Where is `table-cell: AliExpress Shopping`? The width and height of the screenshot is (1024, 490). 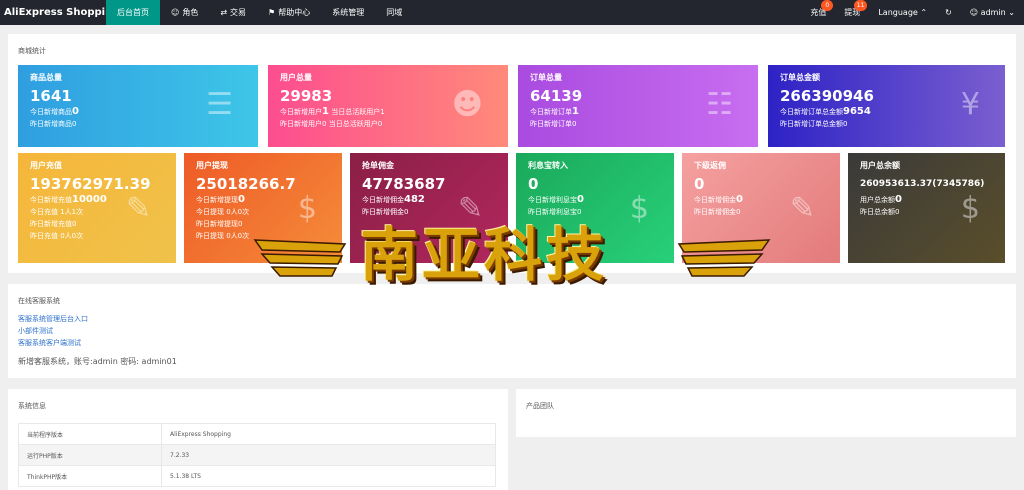
table-cell: AliExpress Shopping is located at coordinates (328, 434).